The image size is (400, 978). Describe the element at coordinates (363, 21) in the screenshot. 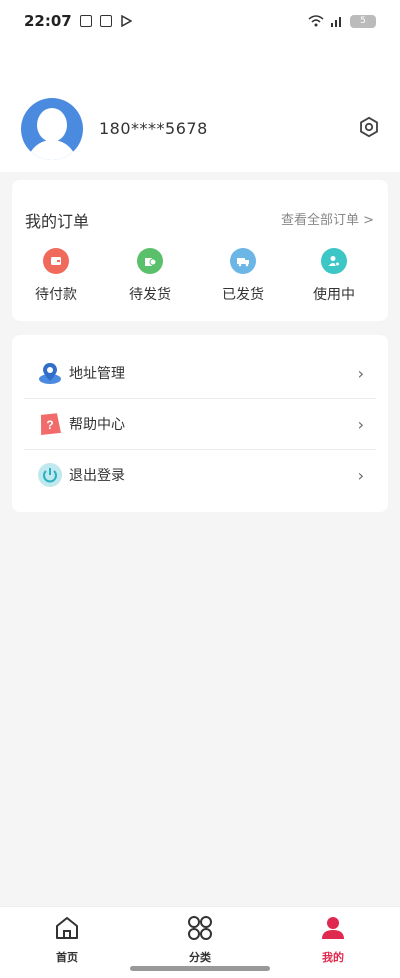

I see `battery-indicator: 5` at that location.